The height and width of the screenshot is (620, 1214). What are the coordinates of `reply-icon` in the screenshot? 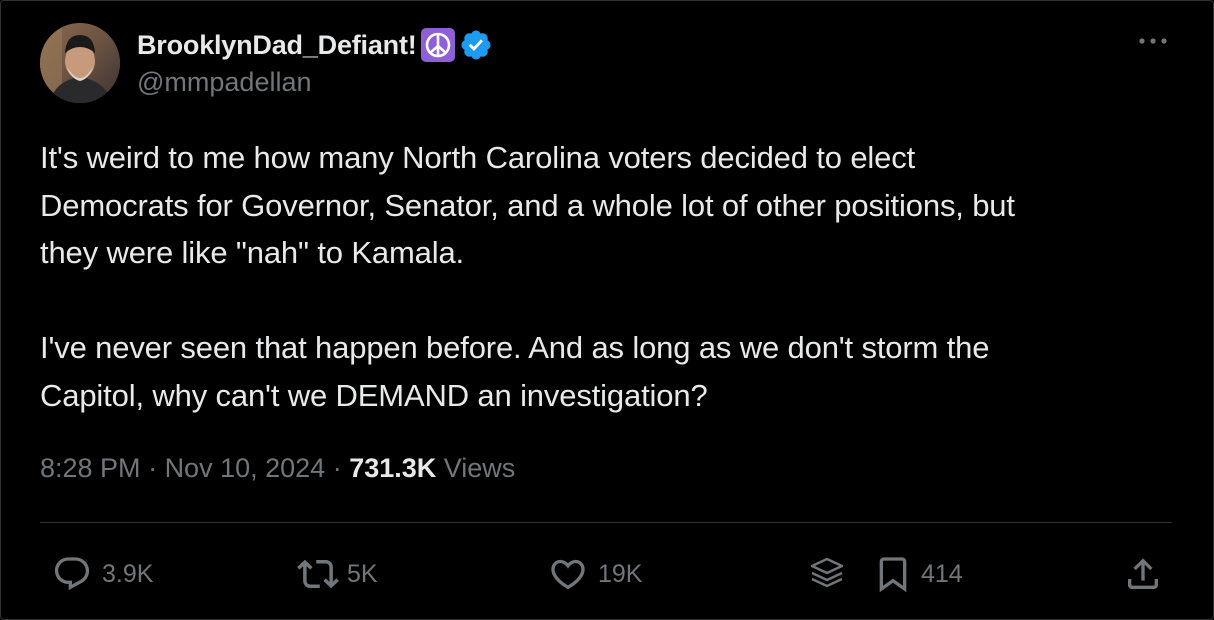 It's located at (72, 574).